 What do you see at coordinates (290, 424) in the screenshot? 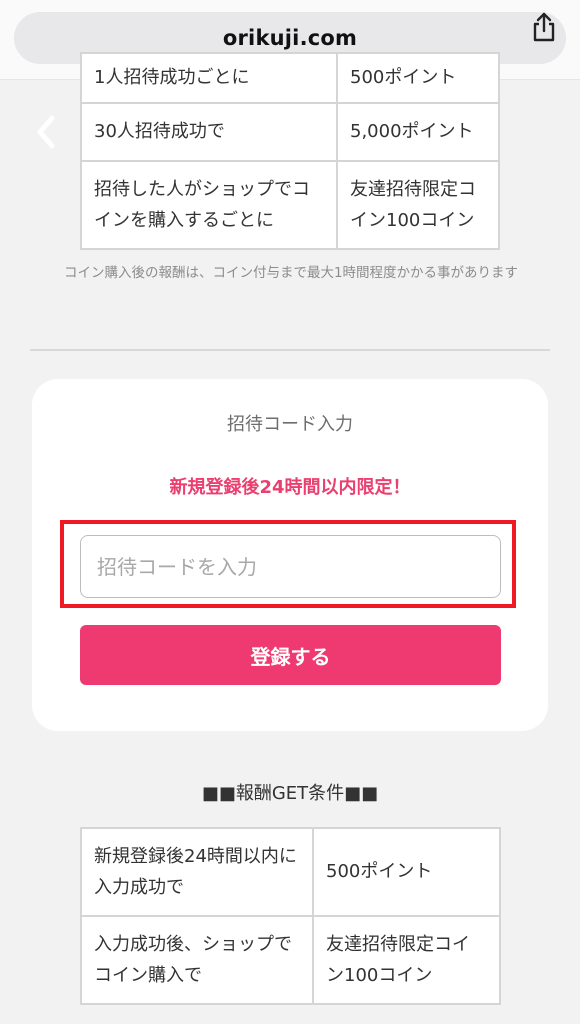
I see `card-title: 招待コード入力` at bounding box center [290, 424].